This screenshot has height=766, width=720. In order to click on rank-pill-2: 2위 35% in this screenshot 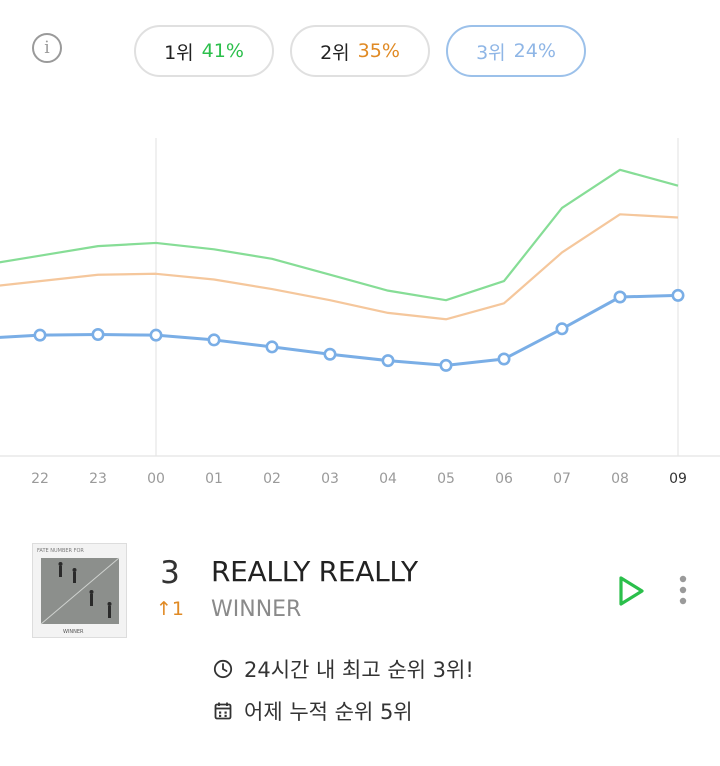, I will do `click(360, 51)`.